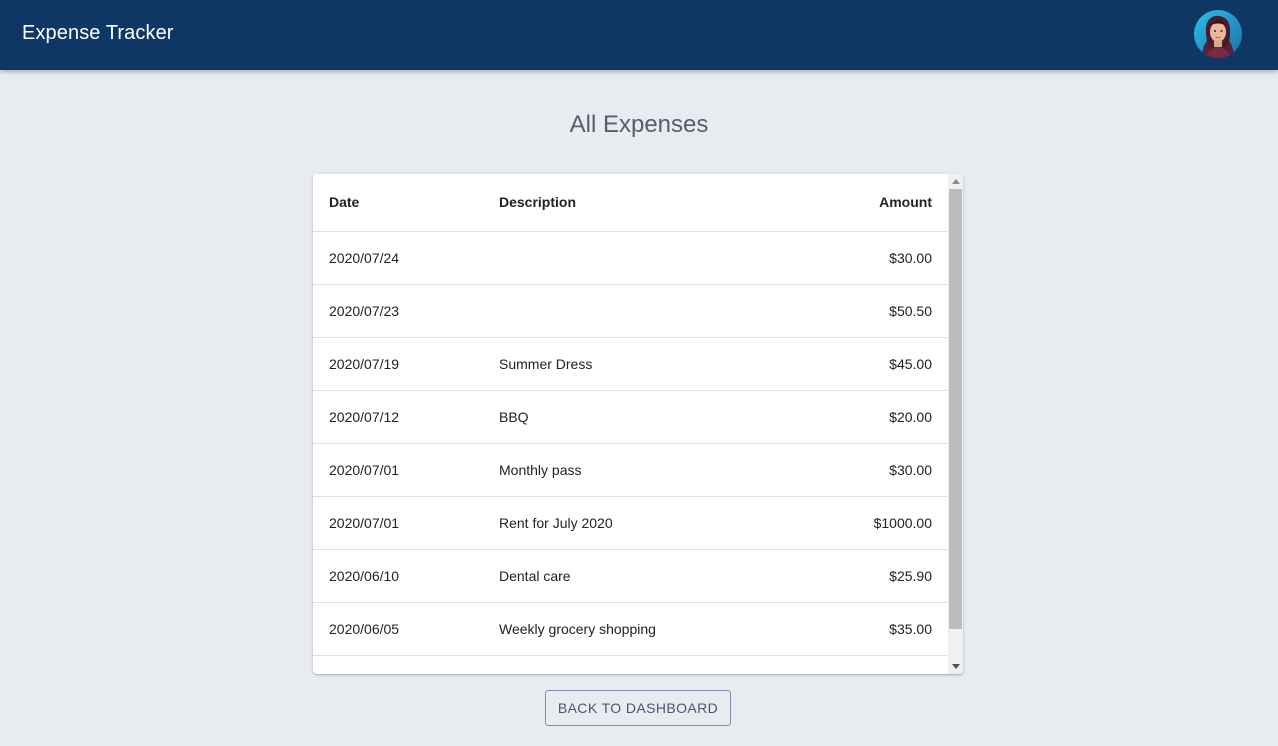 This screenshot has width=1278, height=746. What do you see at coordinates (865, 311) in the screenshot?
I see `cell-amount: $50.50` at bounding box center [865, 311].